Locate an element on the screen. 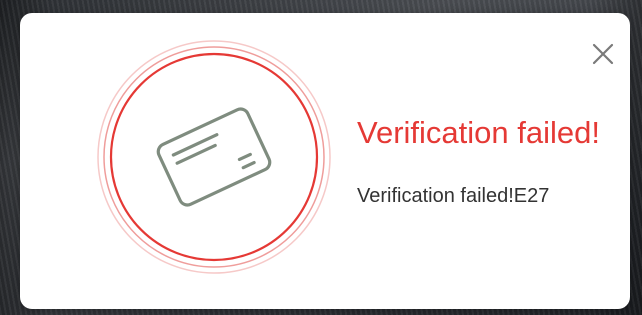  dialog-title: Verification failed! is located at coordinates (478, 132).